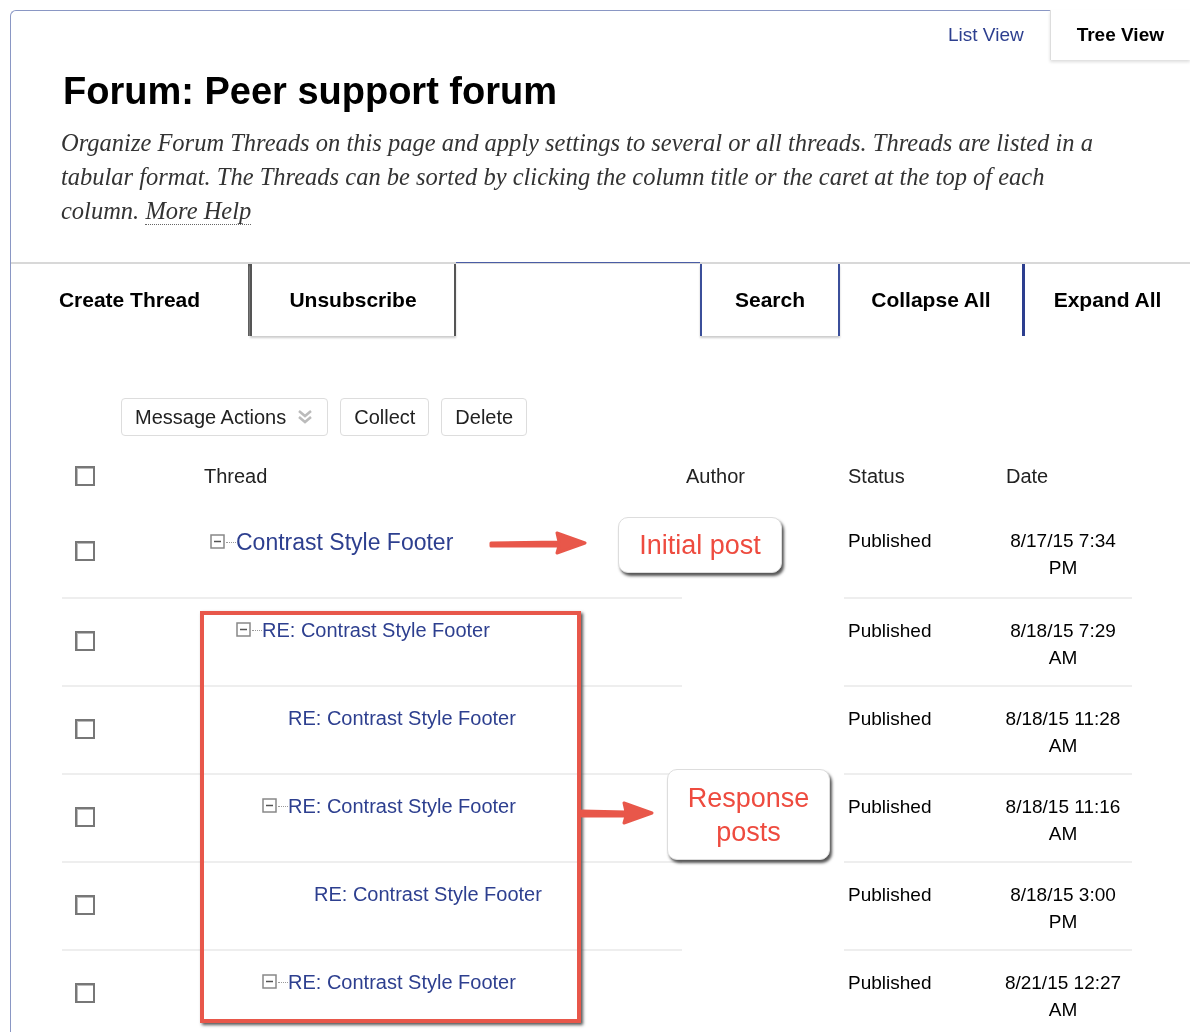  Describe the element at coordinates (1063, 476) in the screenshot. I see `column-header: Date` at that location.